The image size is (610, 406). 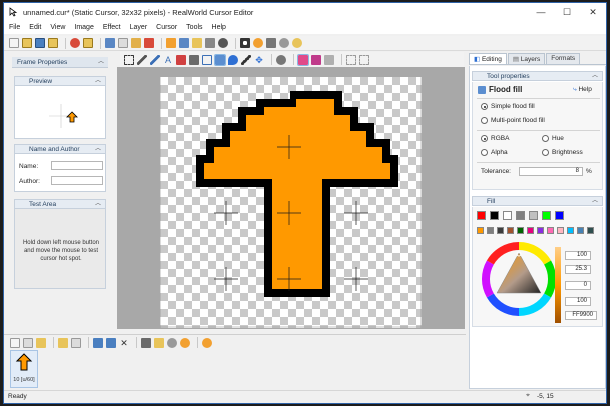 I want to click on effect-icon, so click(x=223, y=43).